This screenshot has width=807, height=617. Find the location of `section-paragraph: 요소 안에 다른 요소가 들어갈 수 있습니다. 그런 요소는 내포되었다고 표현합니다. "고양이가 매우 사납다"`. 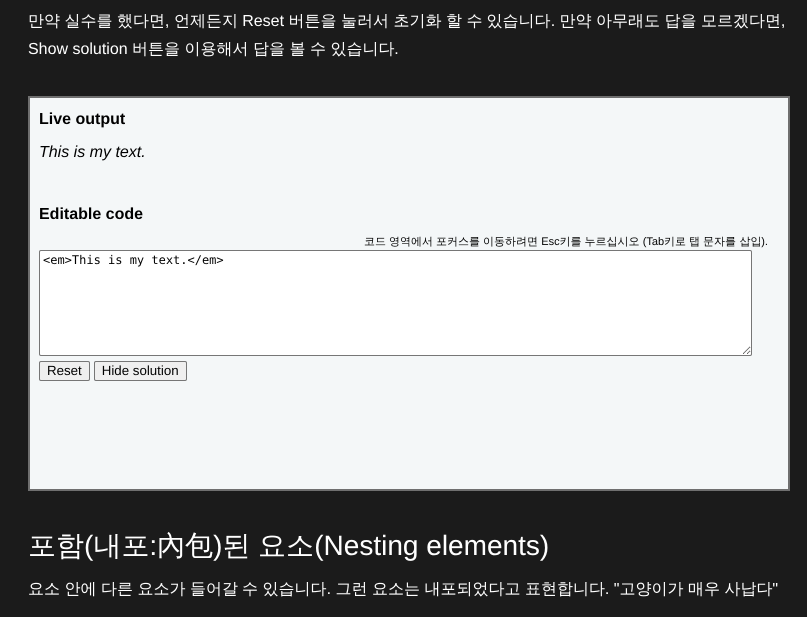

section-paragraph: 요소 안에 다른 요소가 들어갈 수 있습니다. 그런 요소는 내포되었다고 표현합니다. "고양이가 매우 사납다" is located at coordinates (404, 590).